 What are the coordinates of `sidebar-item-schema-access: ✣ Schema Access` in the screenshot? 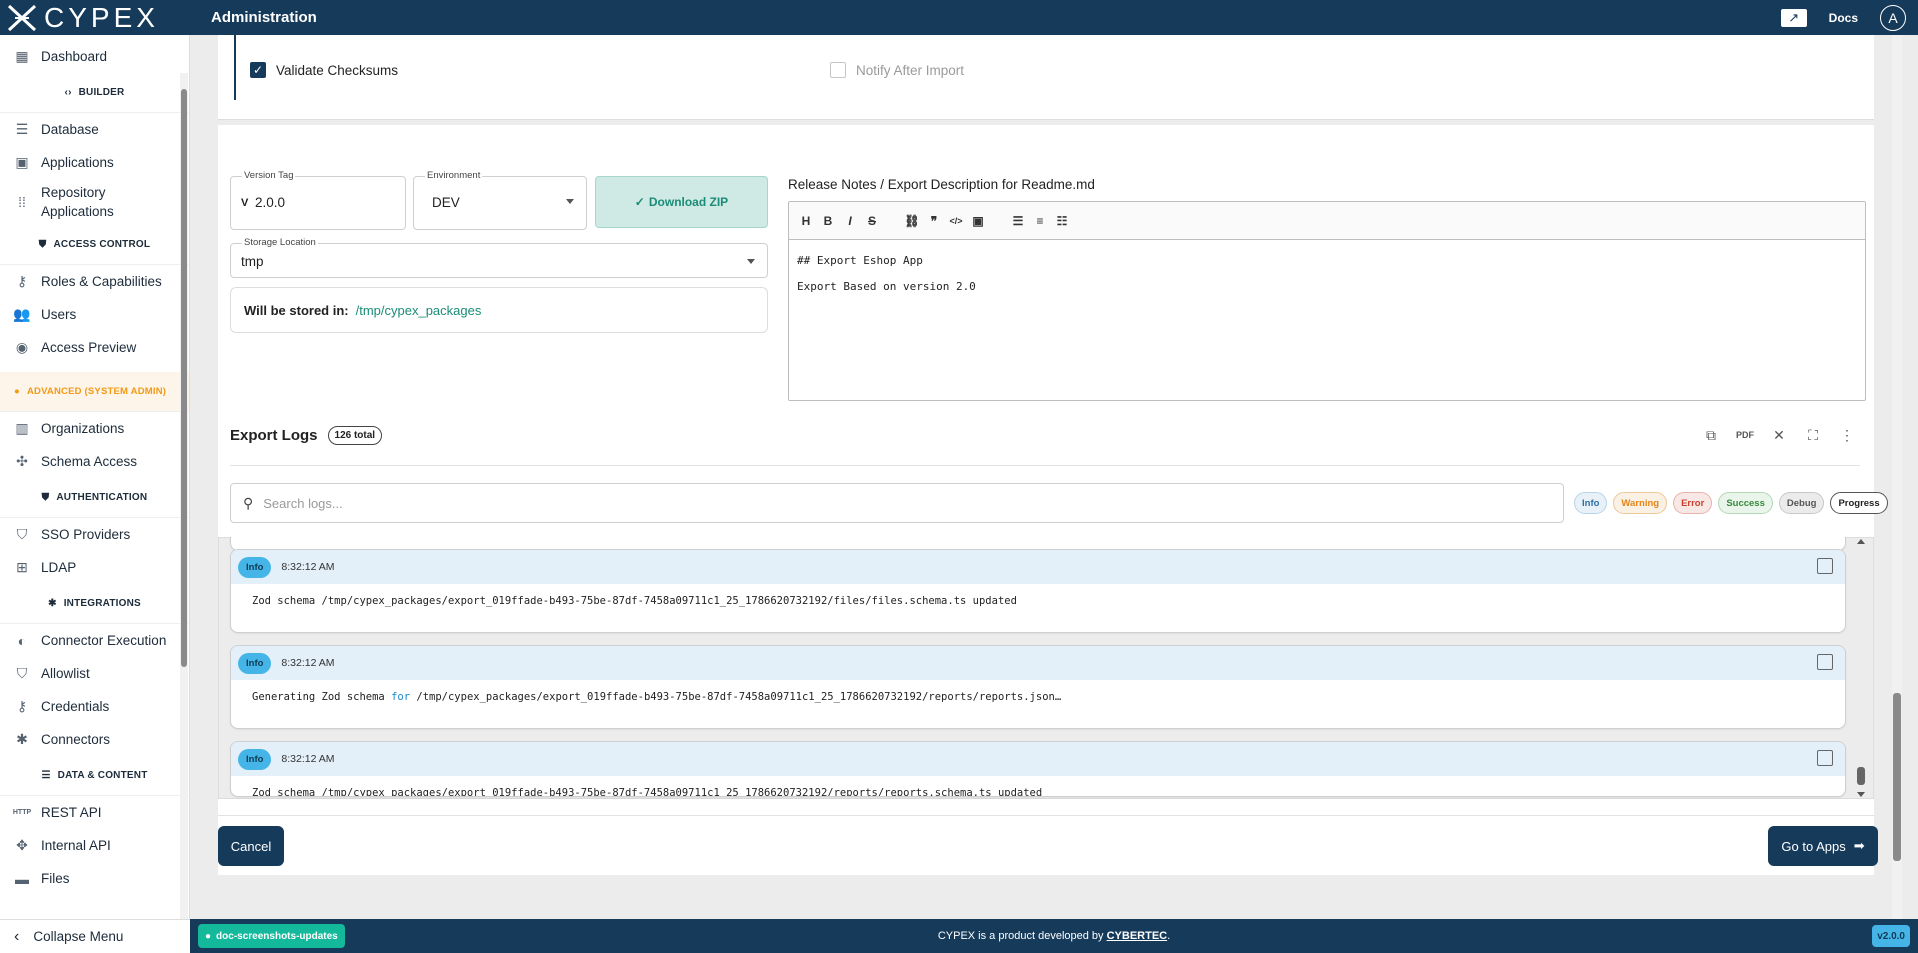 It's located at (94, 461).